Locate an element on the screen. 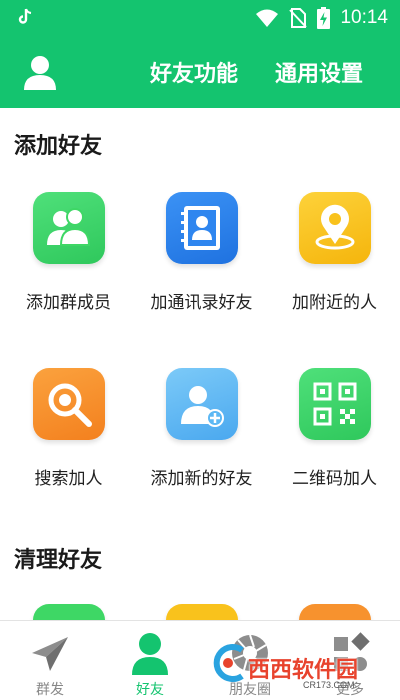  search-icon is located at coordinates (68, 404).